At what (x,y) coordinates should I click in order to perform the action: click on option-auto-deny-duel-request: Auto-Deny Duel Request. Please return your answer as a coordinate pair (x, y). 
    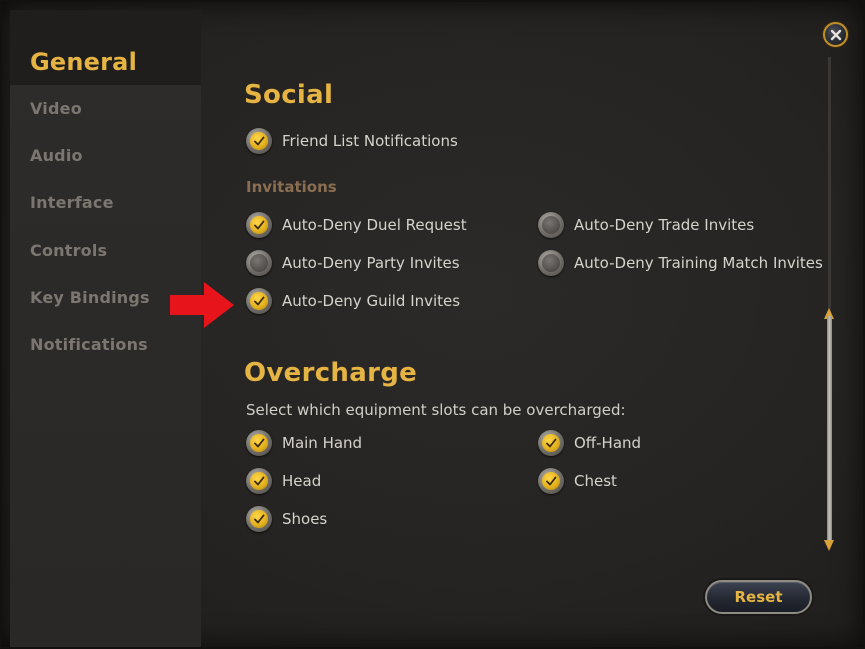
    Looking at the image, I should click on (356, 225).